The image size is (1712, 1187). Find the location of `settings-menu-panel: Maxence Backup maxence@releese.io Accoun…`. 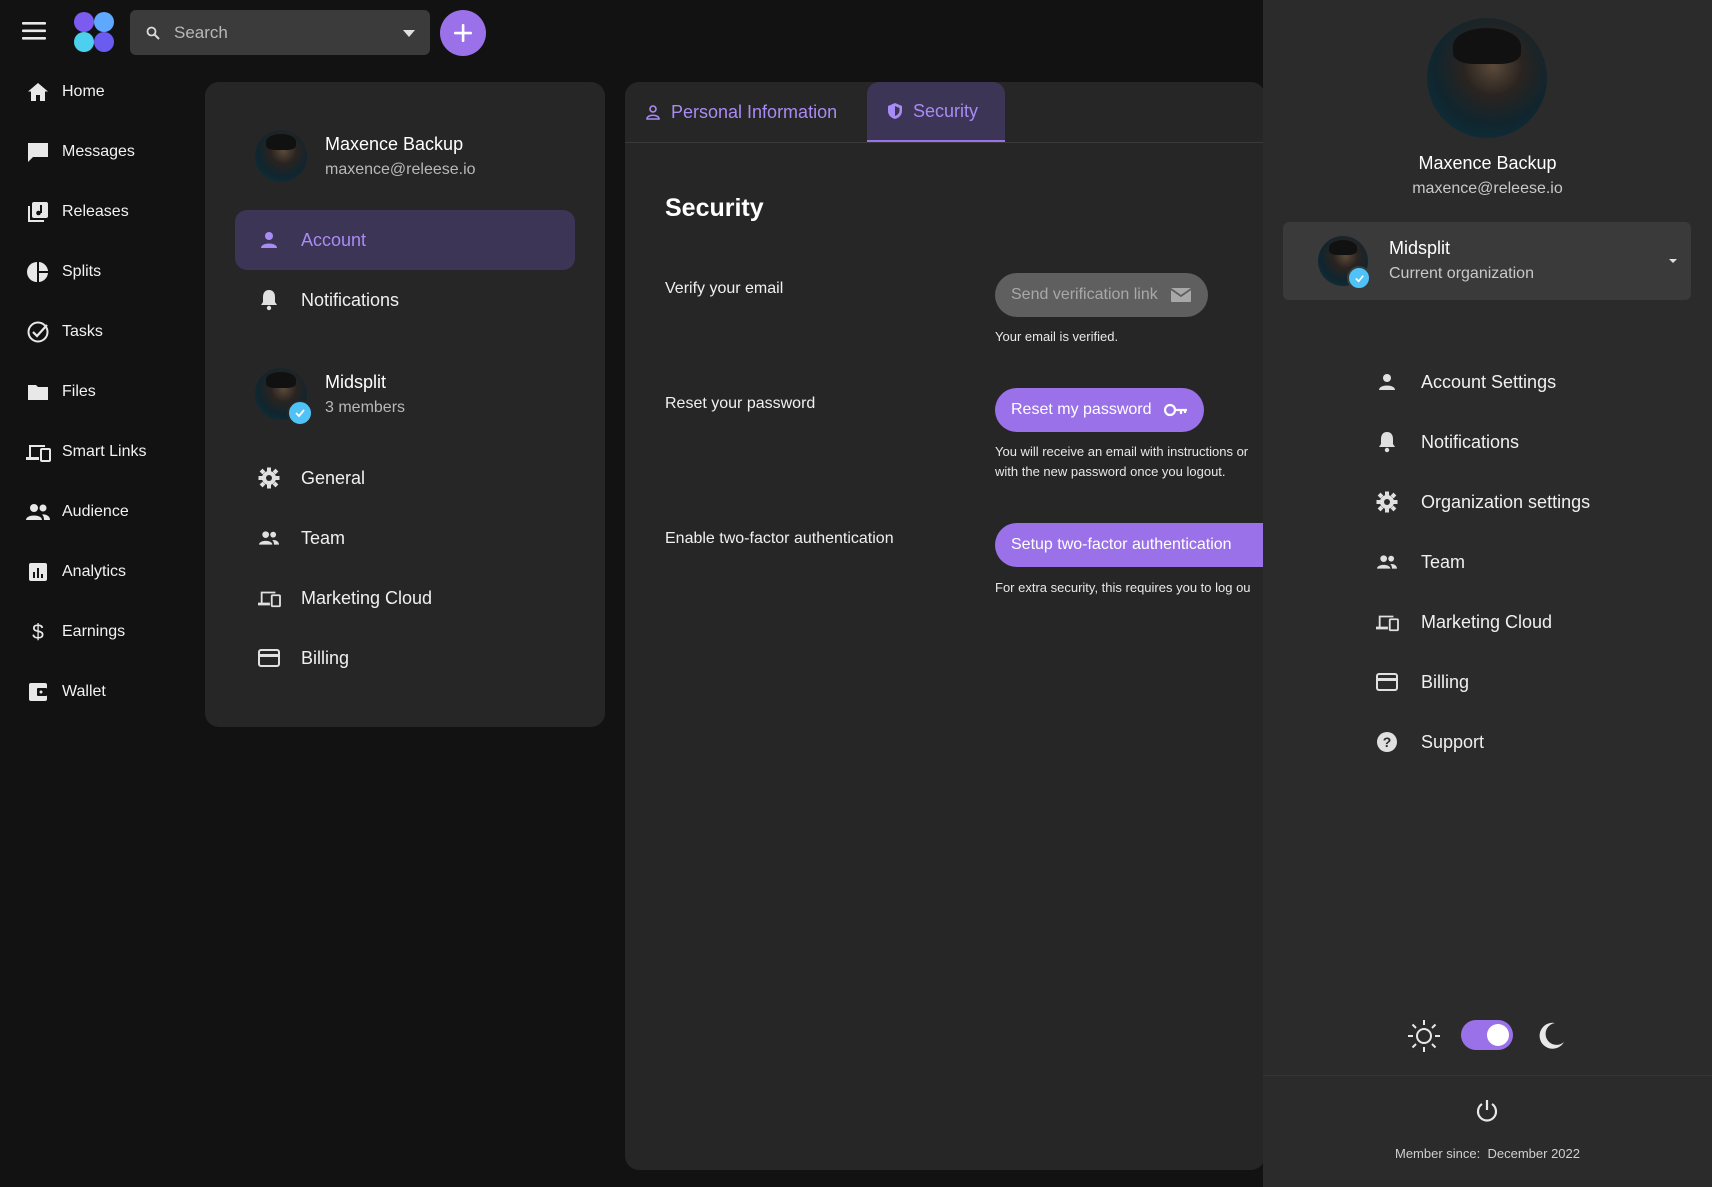

settings-menu-panel: Maxence Backup maxence@releese.io Accoun… is located at coordinates (405, 404).